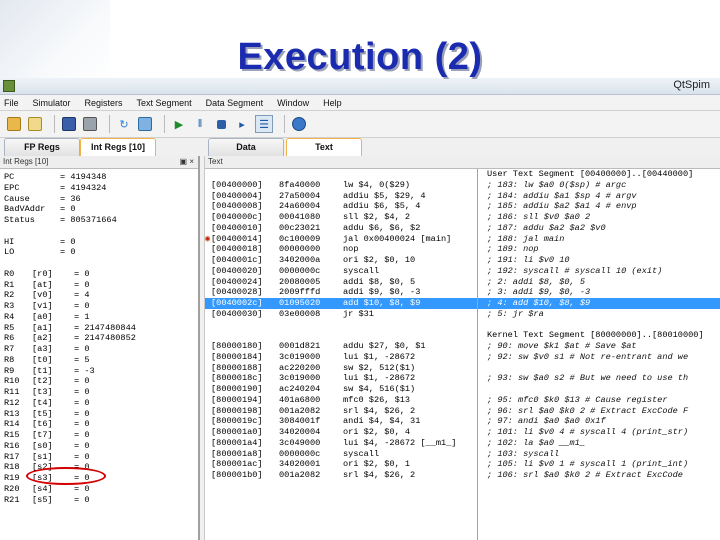  What do you see at coordinates (293, 103) in the screenshot?
I see `menu-window: Window` at bounding box center [293, 103].